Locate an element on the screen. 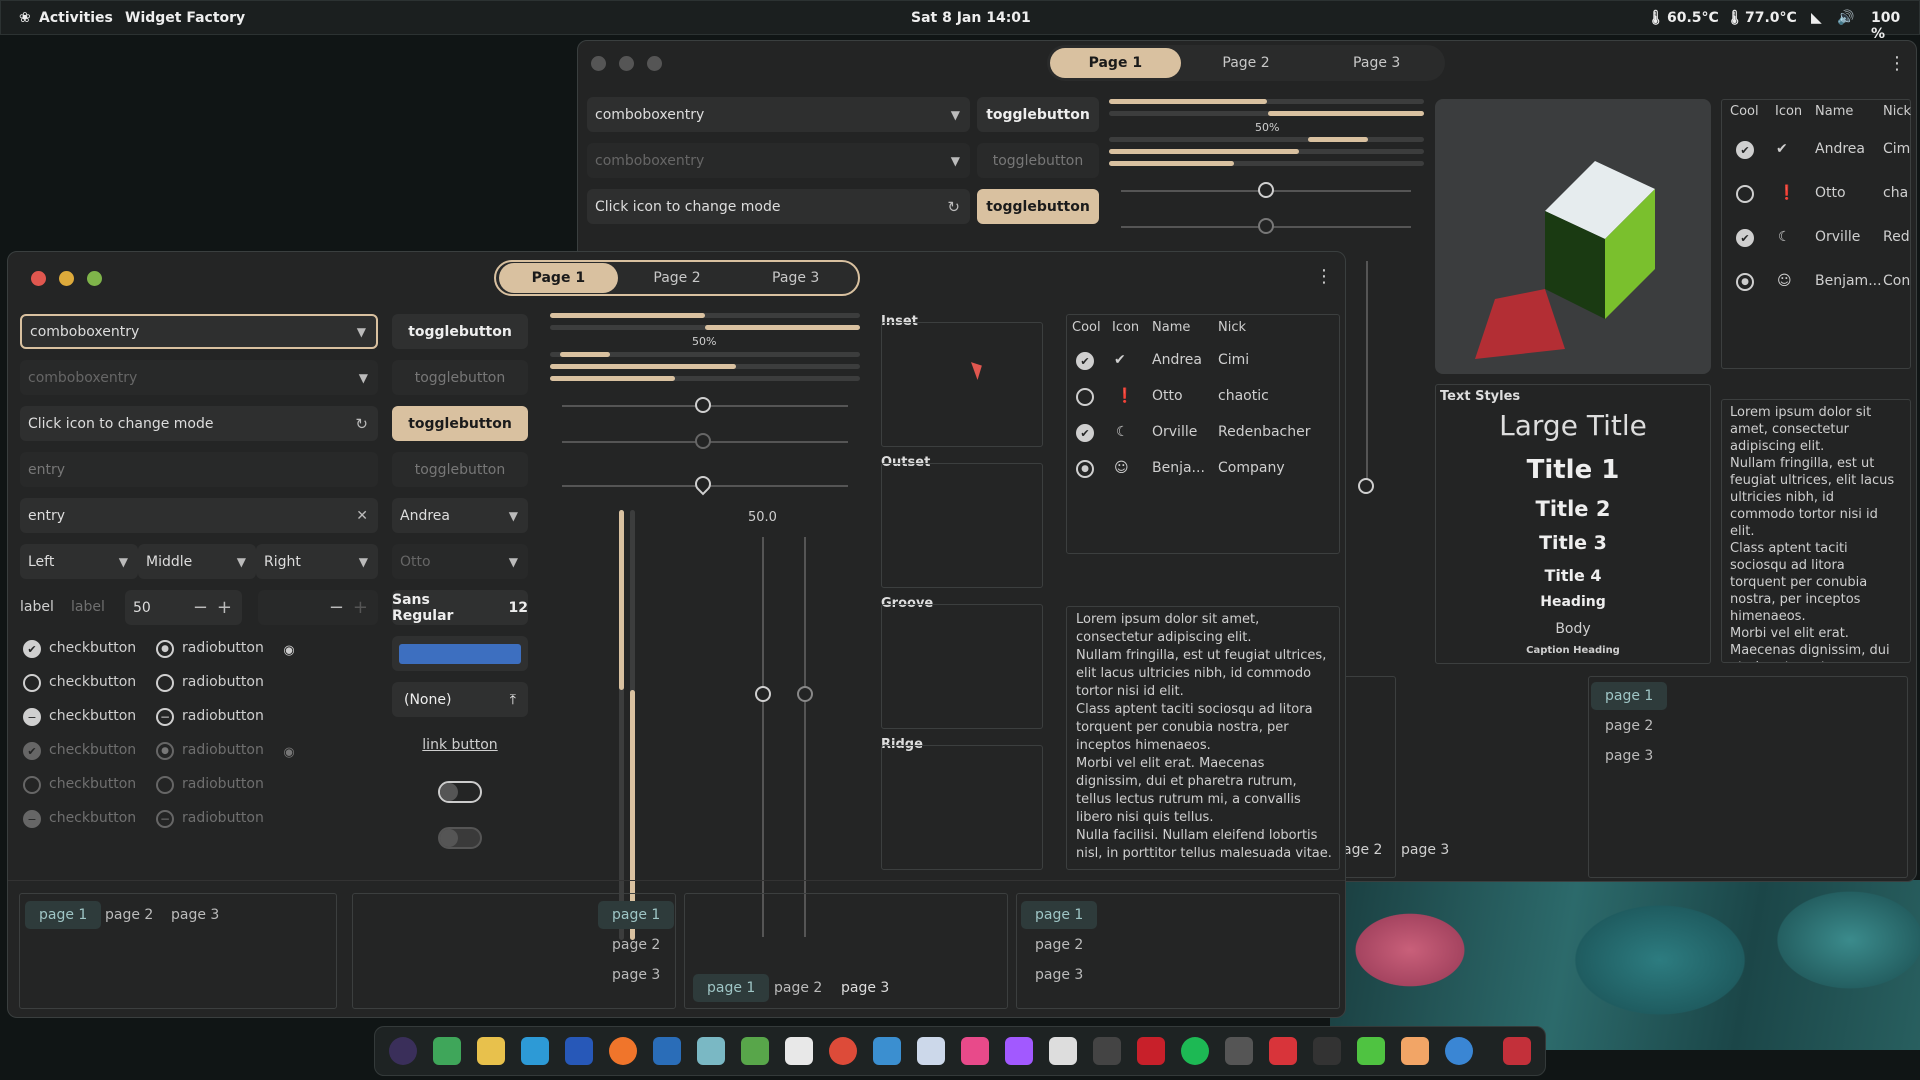 The height and width of the screenshot is (1080, 1920). vscode-icon is located at coordinates (667, 1051).